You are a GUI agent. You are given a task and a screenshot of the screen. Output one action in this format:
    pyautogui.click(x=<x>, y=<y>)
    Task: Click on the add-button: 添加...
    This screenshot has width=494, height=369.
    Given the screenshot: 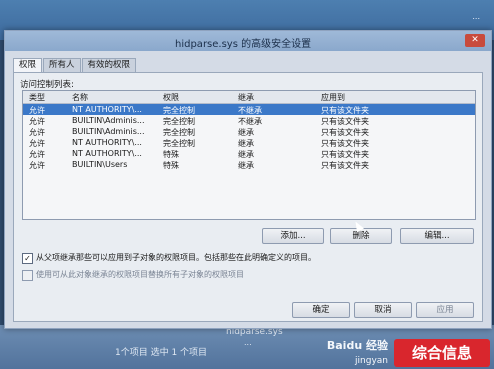 What is the action you would take?
    pyautogui.click(x=293, y=236)
    